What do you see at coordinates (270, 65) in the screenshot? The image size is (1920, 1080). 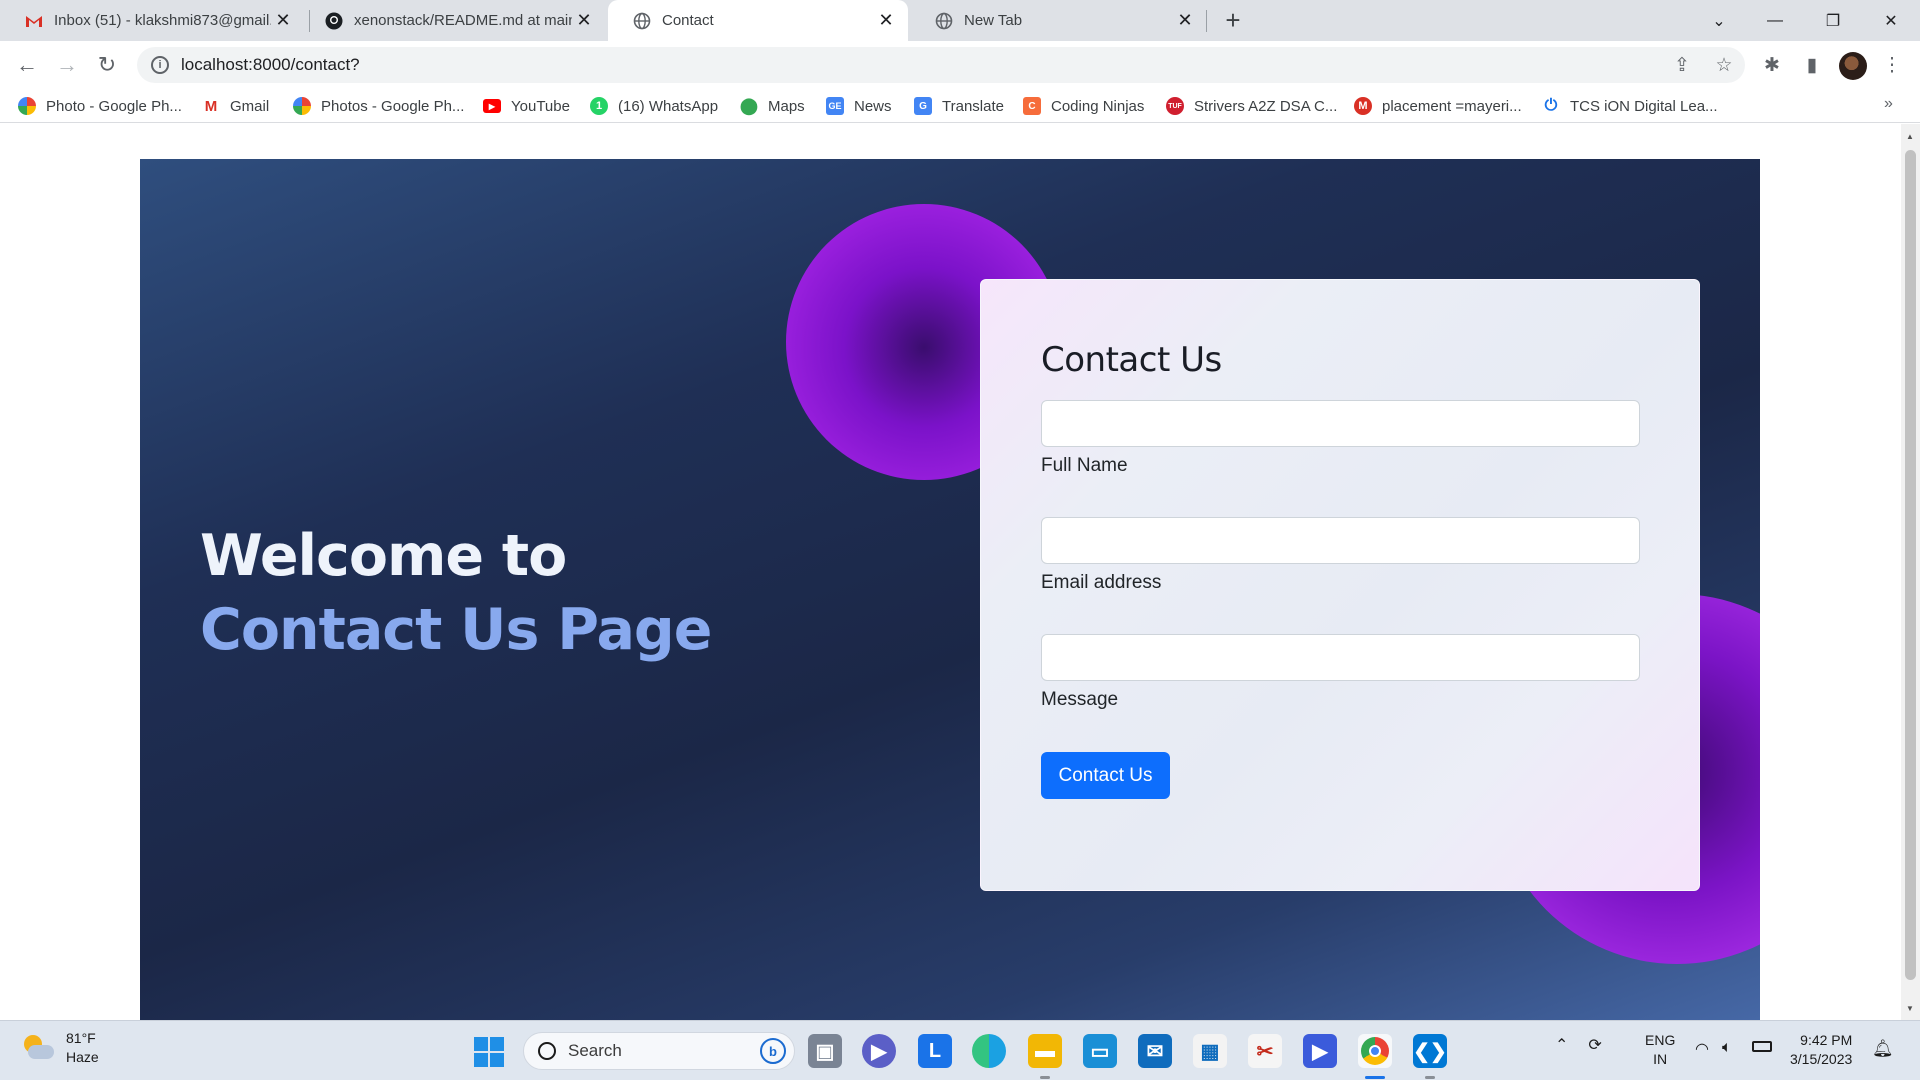 I see `url-text: localhost:8000/contact?` at bounding box center [270, 65].